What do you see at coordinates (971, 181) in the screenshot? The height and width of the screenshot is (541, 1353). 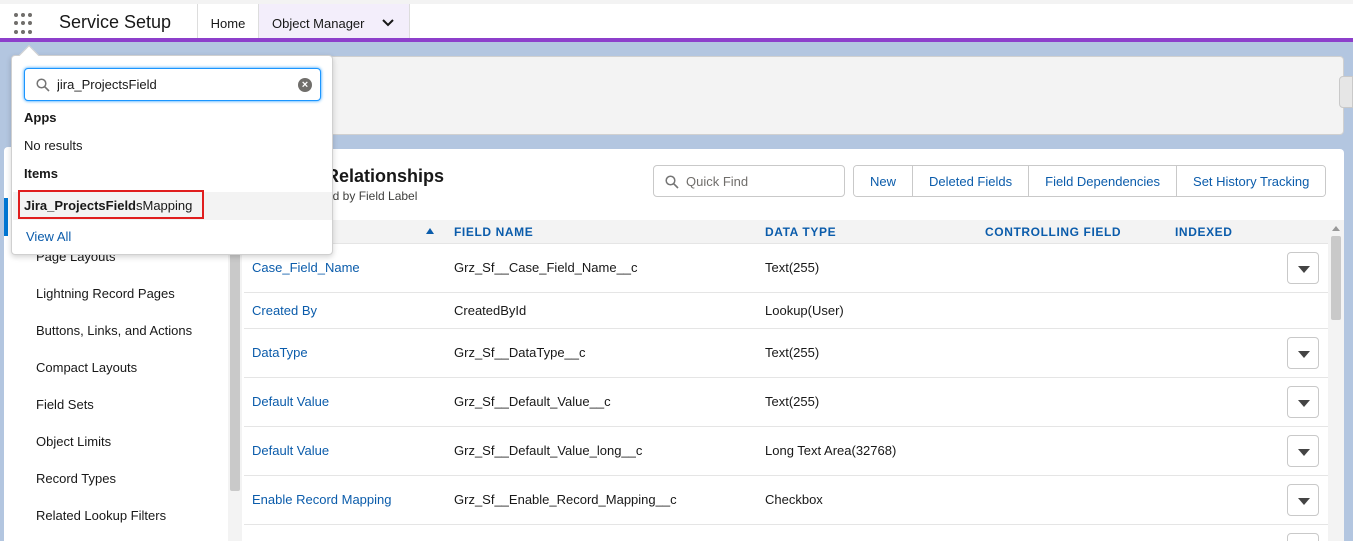 I see `deleted-fields-button: Deleted Fields` at bounding box center [971, 181].